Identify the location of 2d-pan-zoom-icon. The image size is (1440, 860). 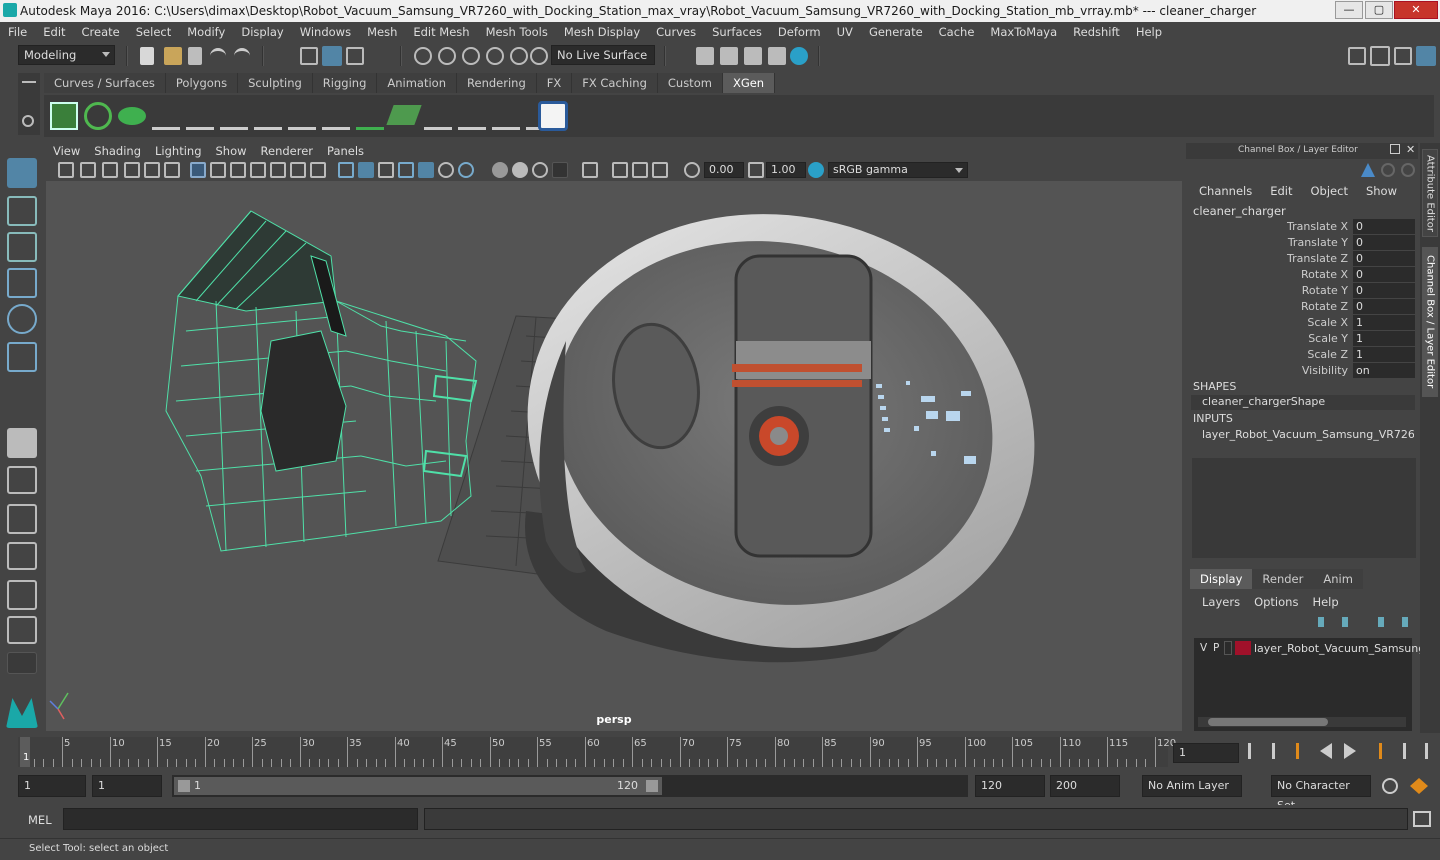
(152, 170).